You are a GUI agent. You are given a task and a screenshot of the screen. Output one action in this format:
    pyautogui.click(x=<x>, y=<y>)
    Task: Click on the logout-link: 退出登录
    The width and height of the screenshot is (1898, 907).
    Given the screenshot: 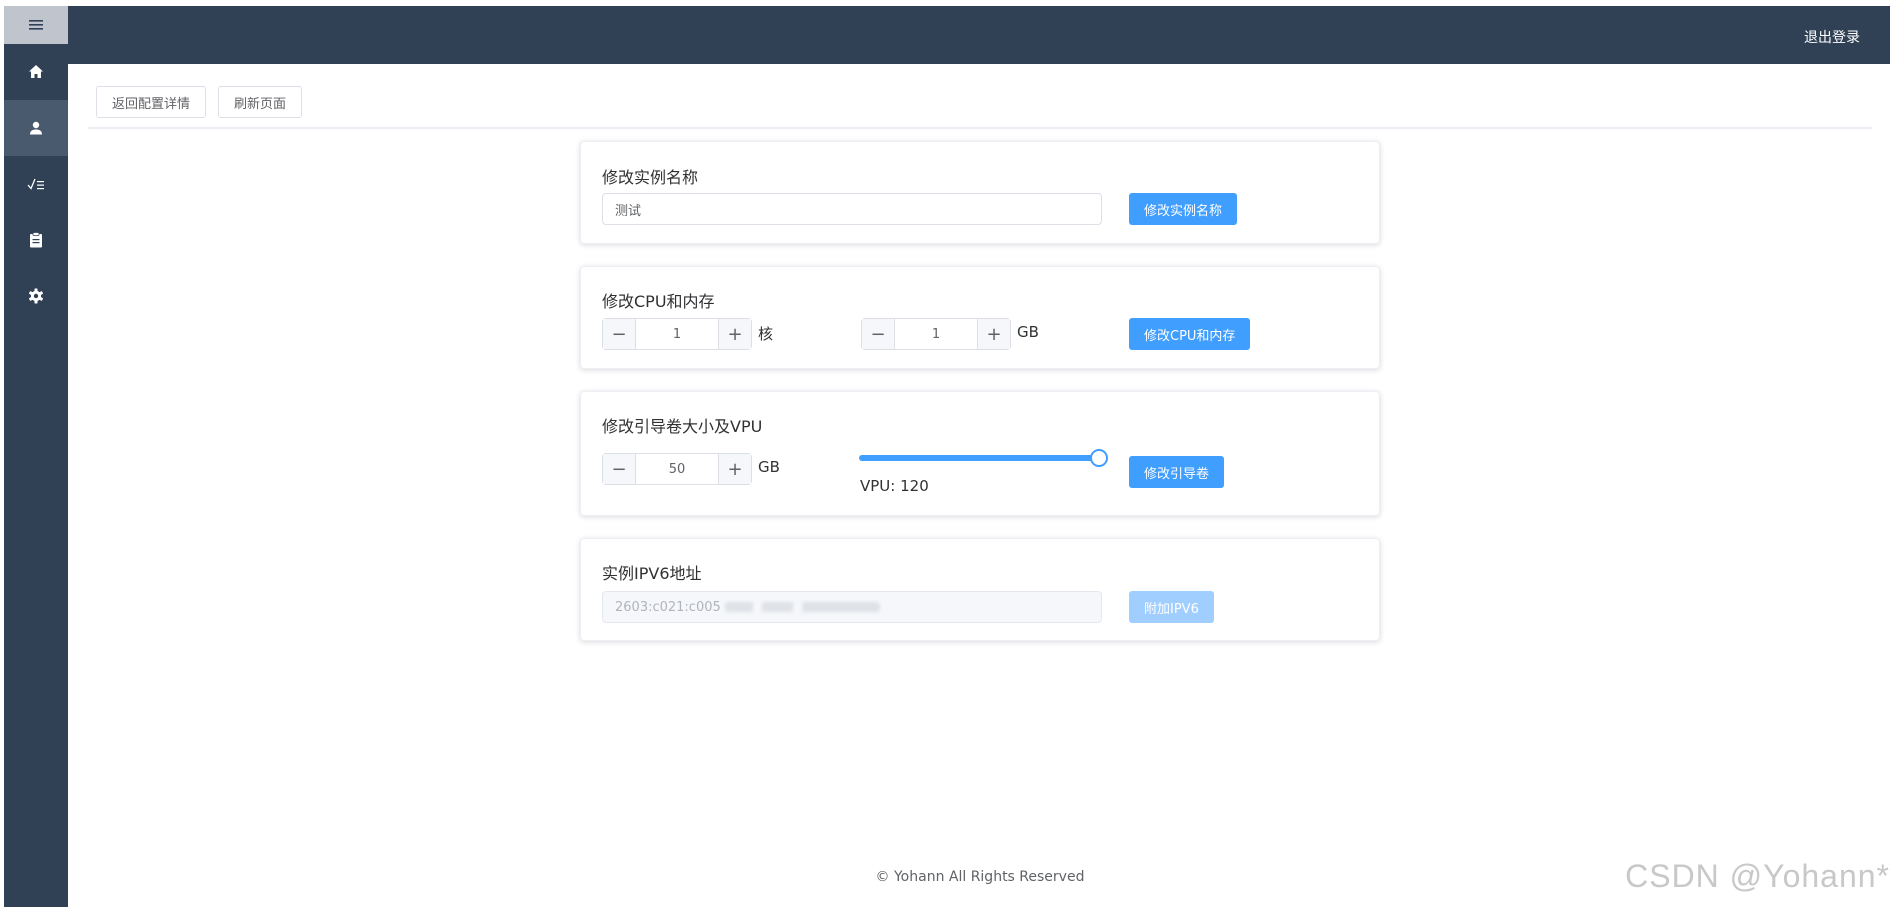 What is the action you would take?
    pyautogui.click(x=1832, y=37)
    